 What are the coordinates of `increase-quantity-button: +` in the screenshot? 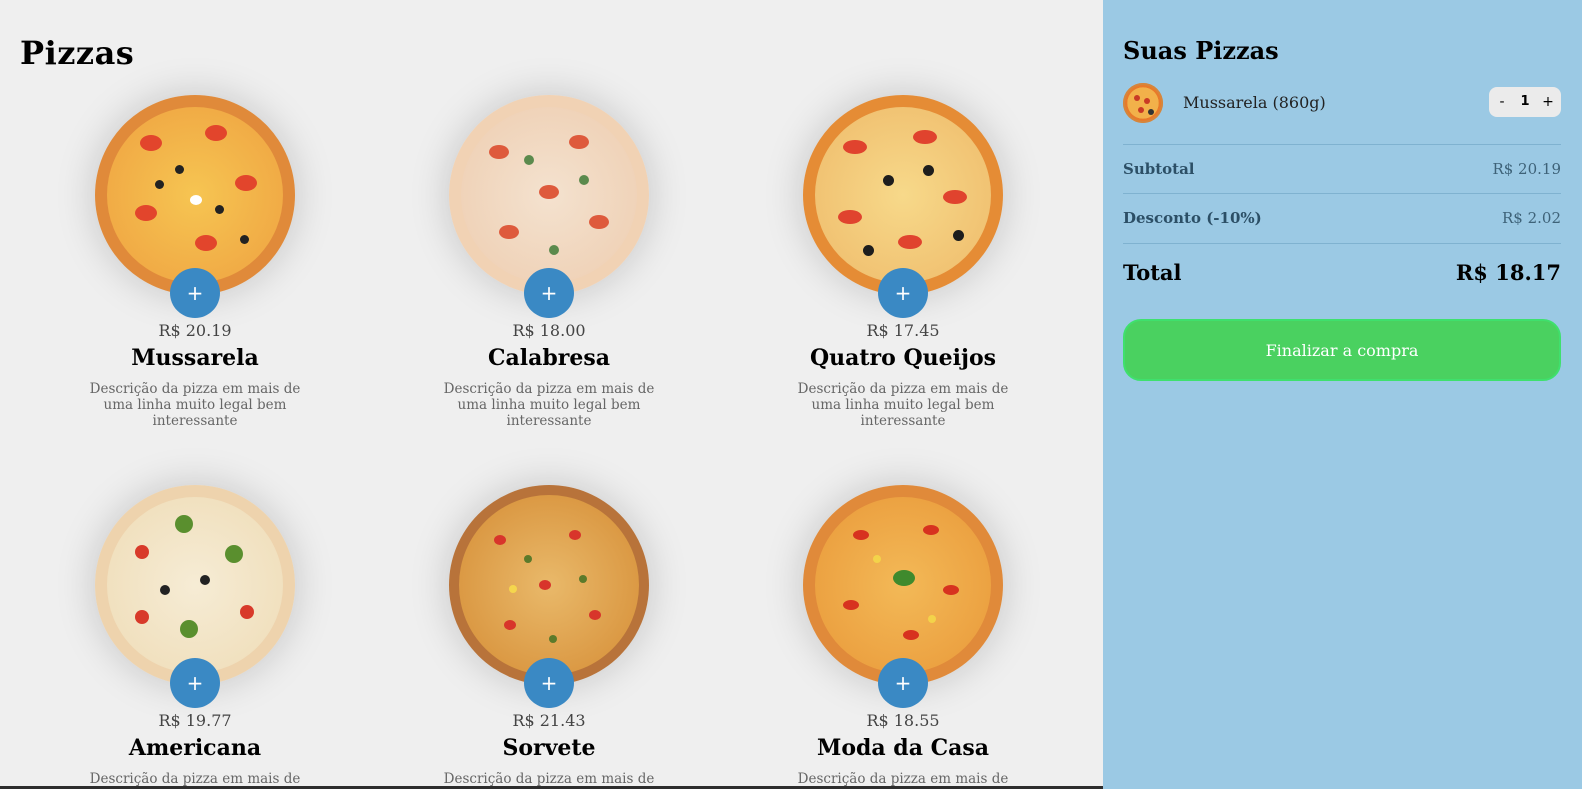 It's located at (1548, 102).